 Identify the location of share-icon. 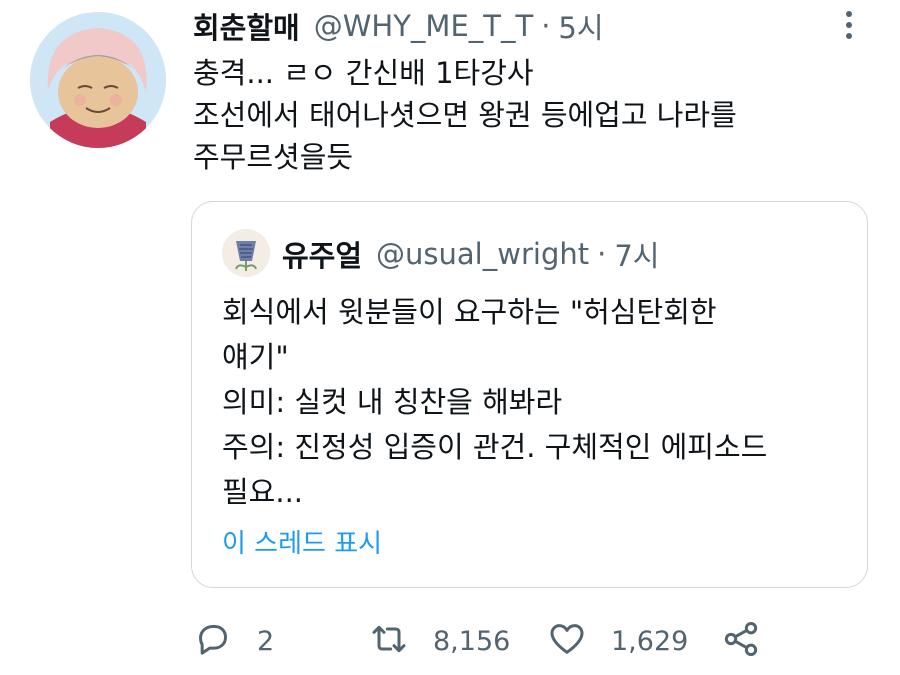
(741, 641).